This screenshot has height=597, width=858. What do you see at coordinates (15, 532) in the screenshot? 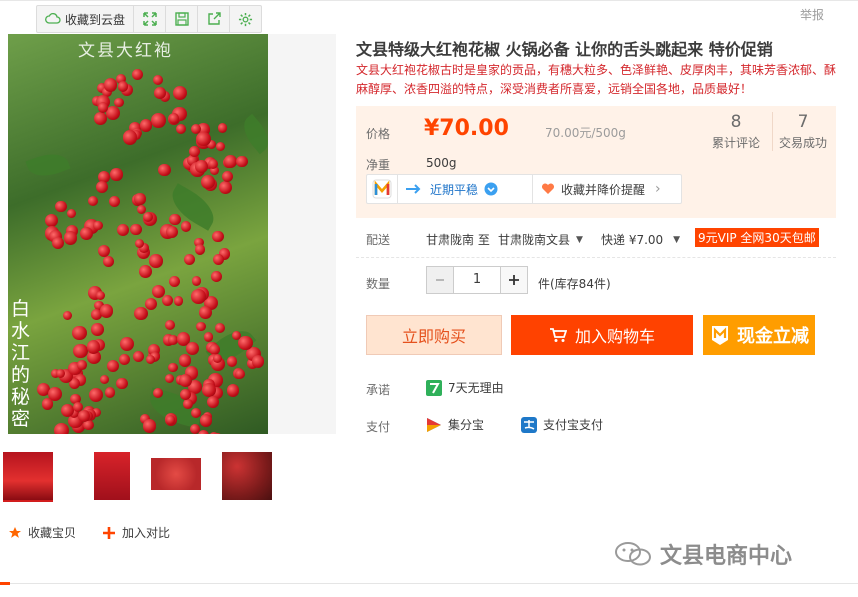
I see `star-icon` at bounding box center [15, 532].